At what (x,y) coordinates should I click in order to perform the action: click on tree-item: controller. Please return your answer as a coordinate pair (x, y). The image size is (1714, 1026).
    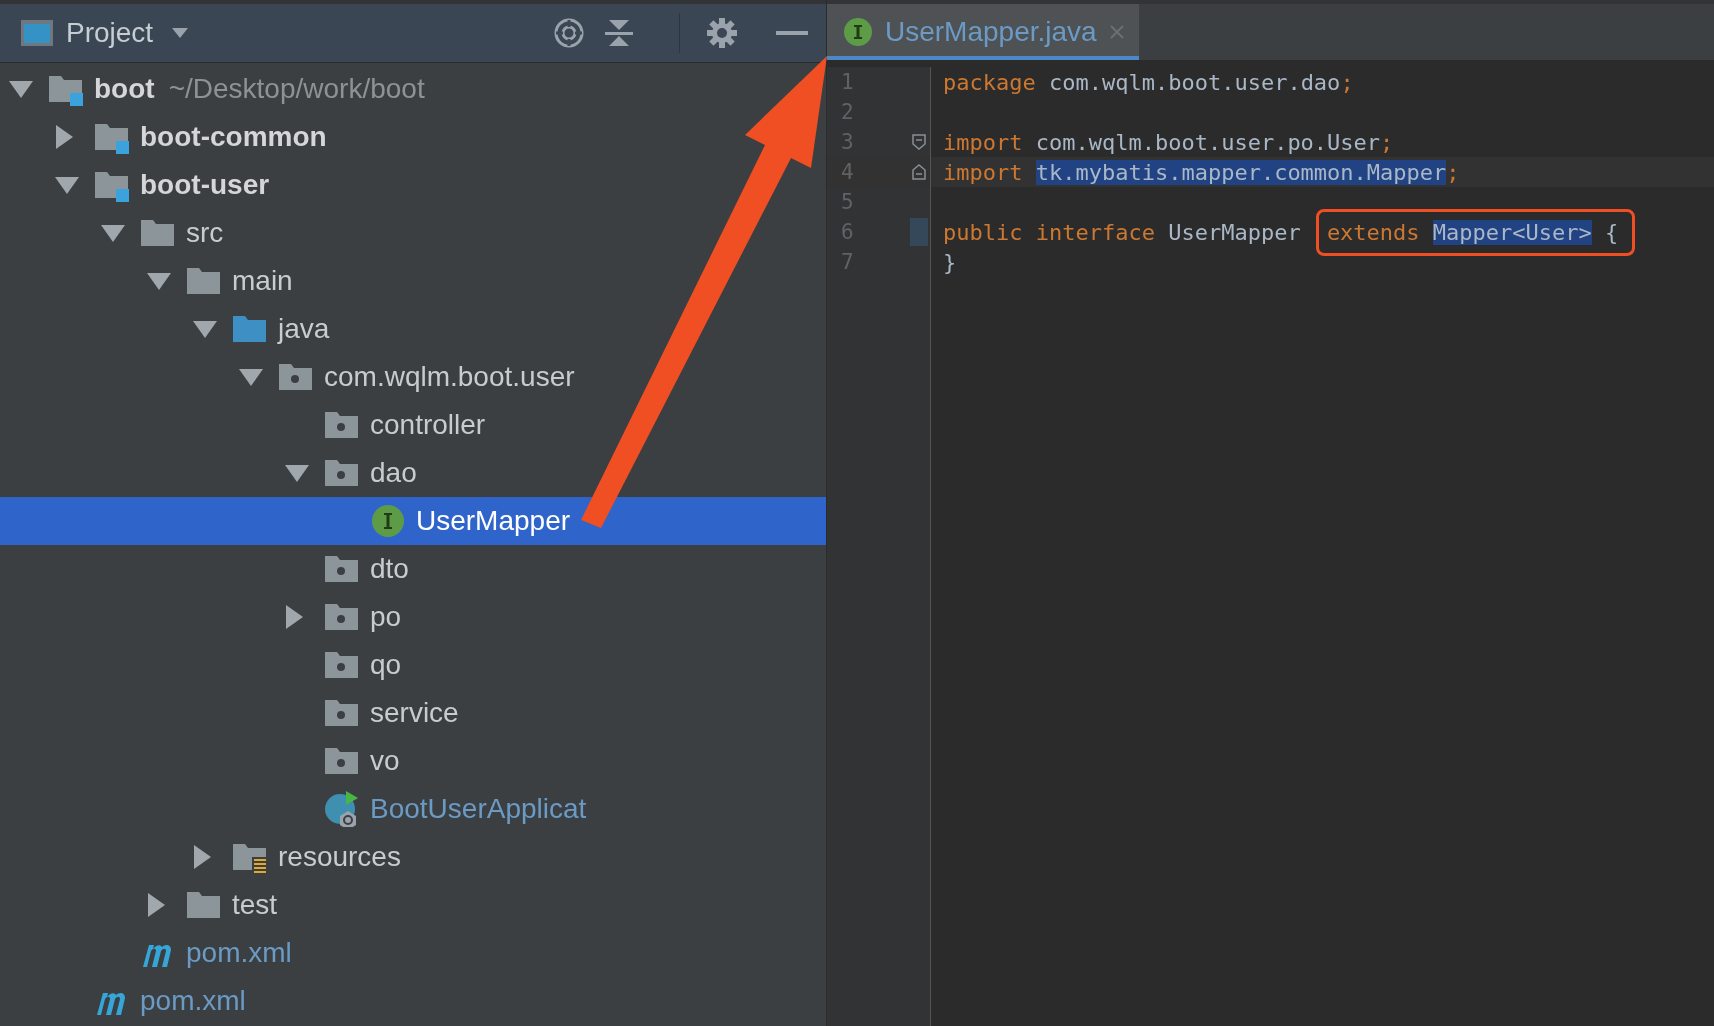
    Looking at the image, I should click on (413, 425).